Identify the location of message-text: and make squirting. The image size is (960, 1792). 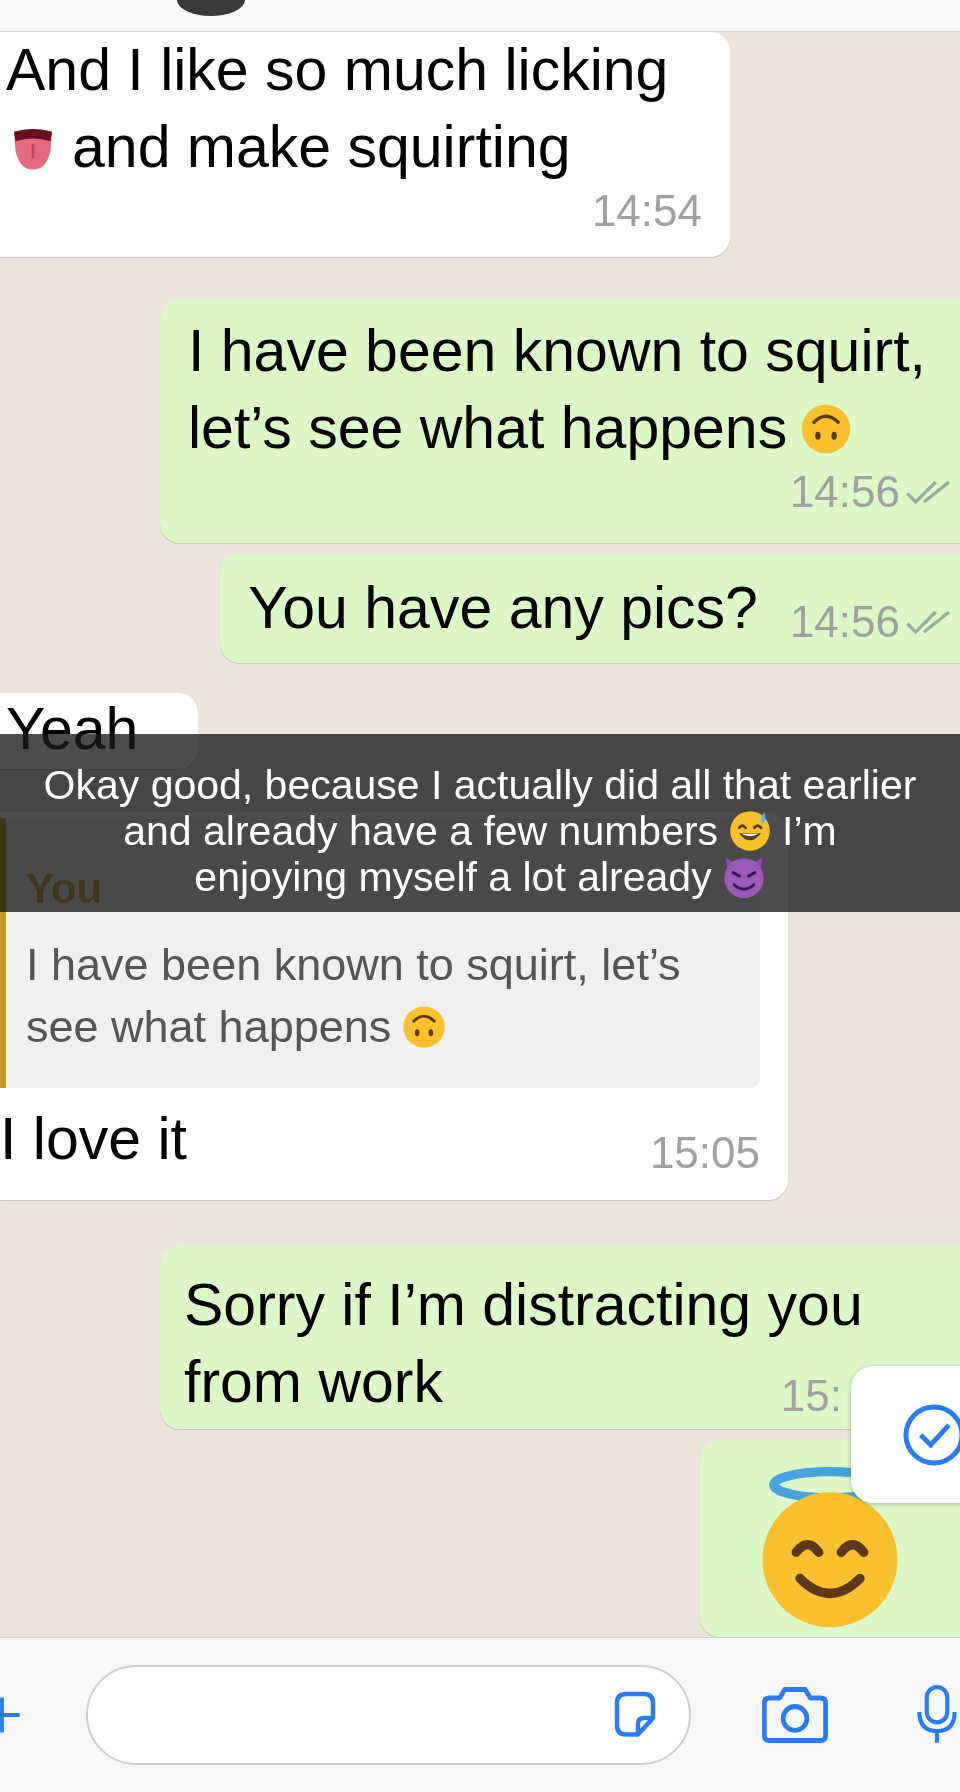
(321, 147).